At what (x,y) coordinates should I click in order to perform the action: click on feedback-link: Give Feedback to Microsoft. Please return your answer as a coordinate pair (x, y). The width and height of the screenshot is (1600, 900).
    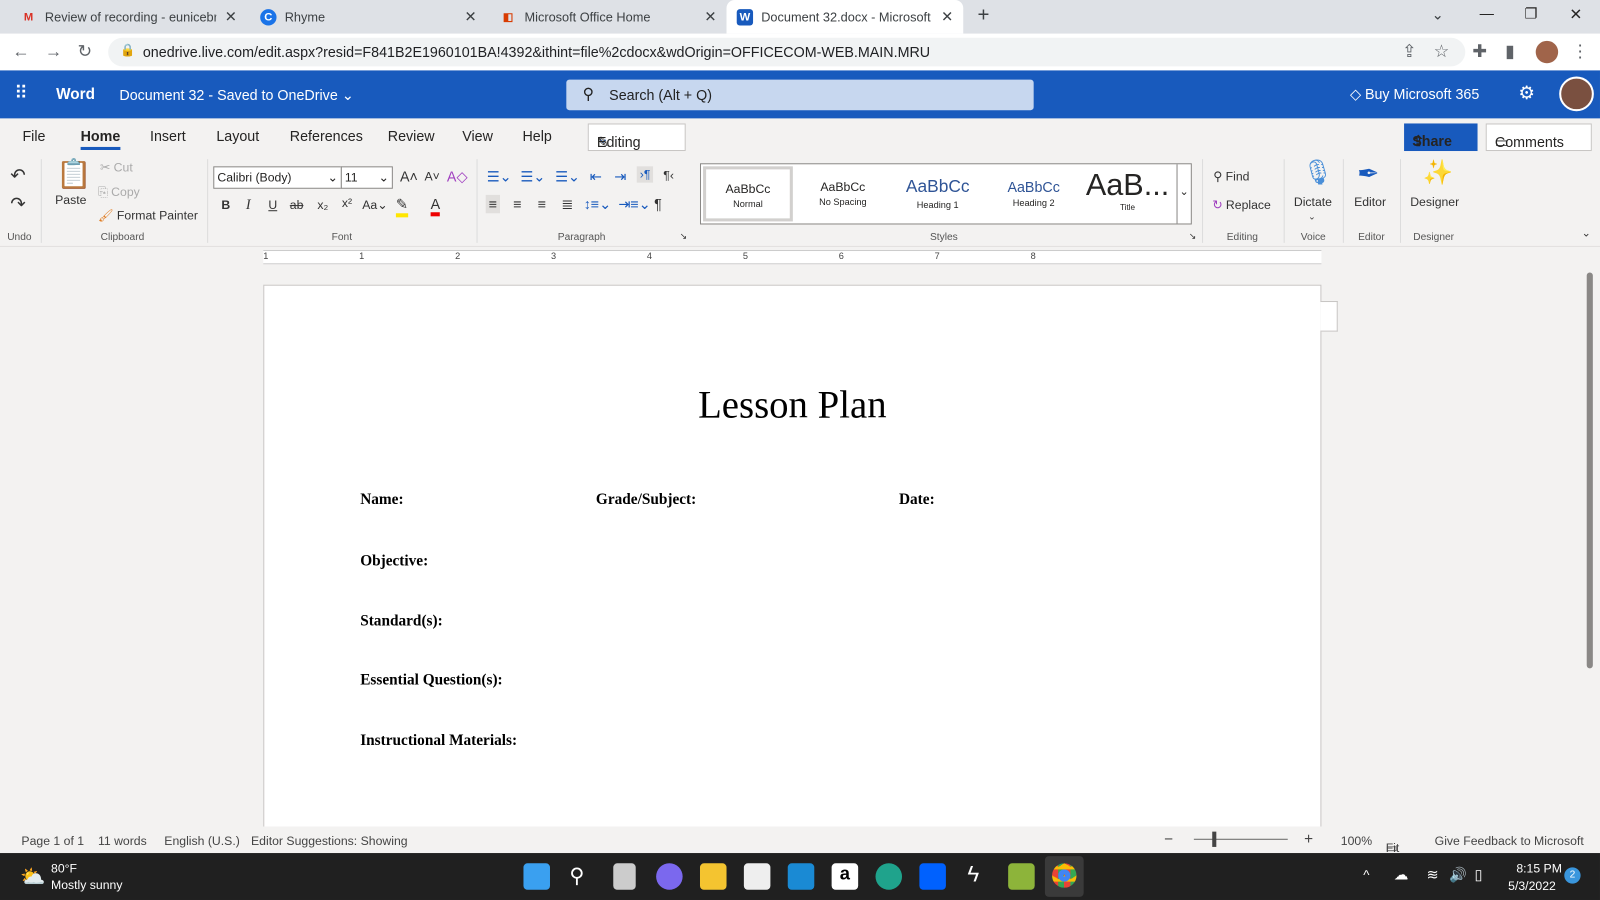
    Looking at the image, I should click on (1509, 841).